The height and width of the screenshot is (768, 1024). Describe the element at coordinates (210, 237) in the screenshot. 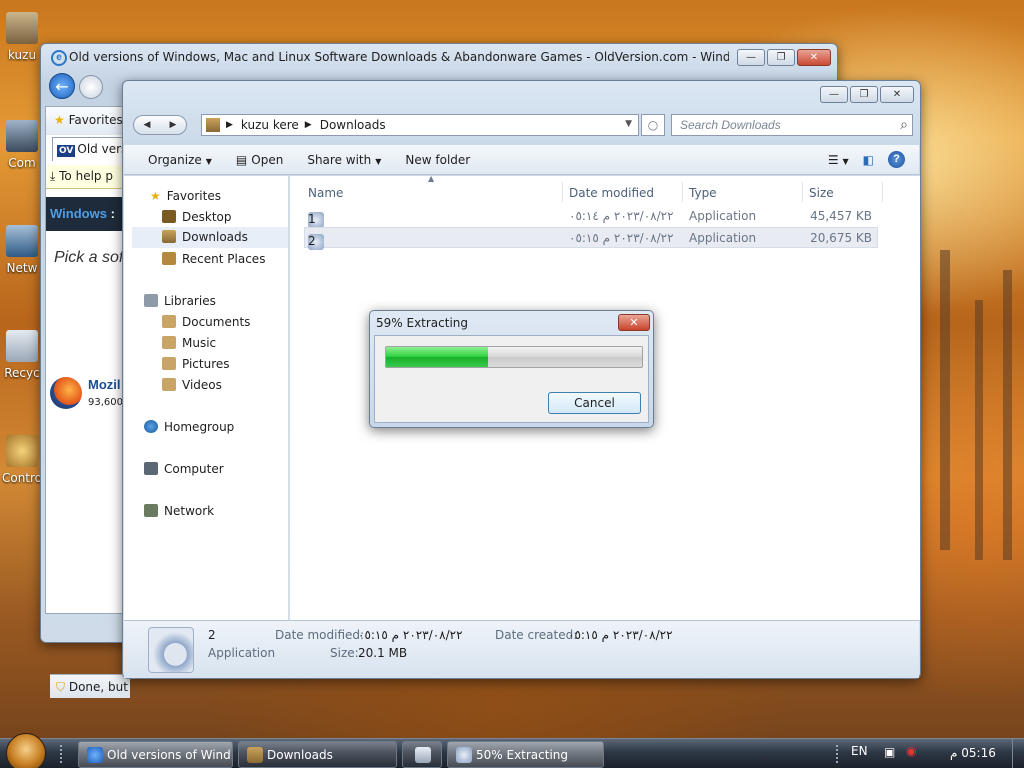

I see `nav-downloads: Downloads` at that location.